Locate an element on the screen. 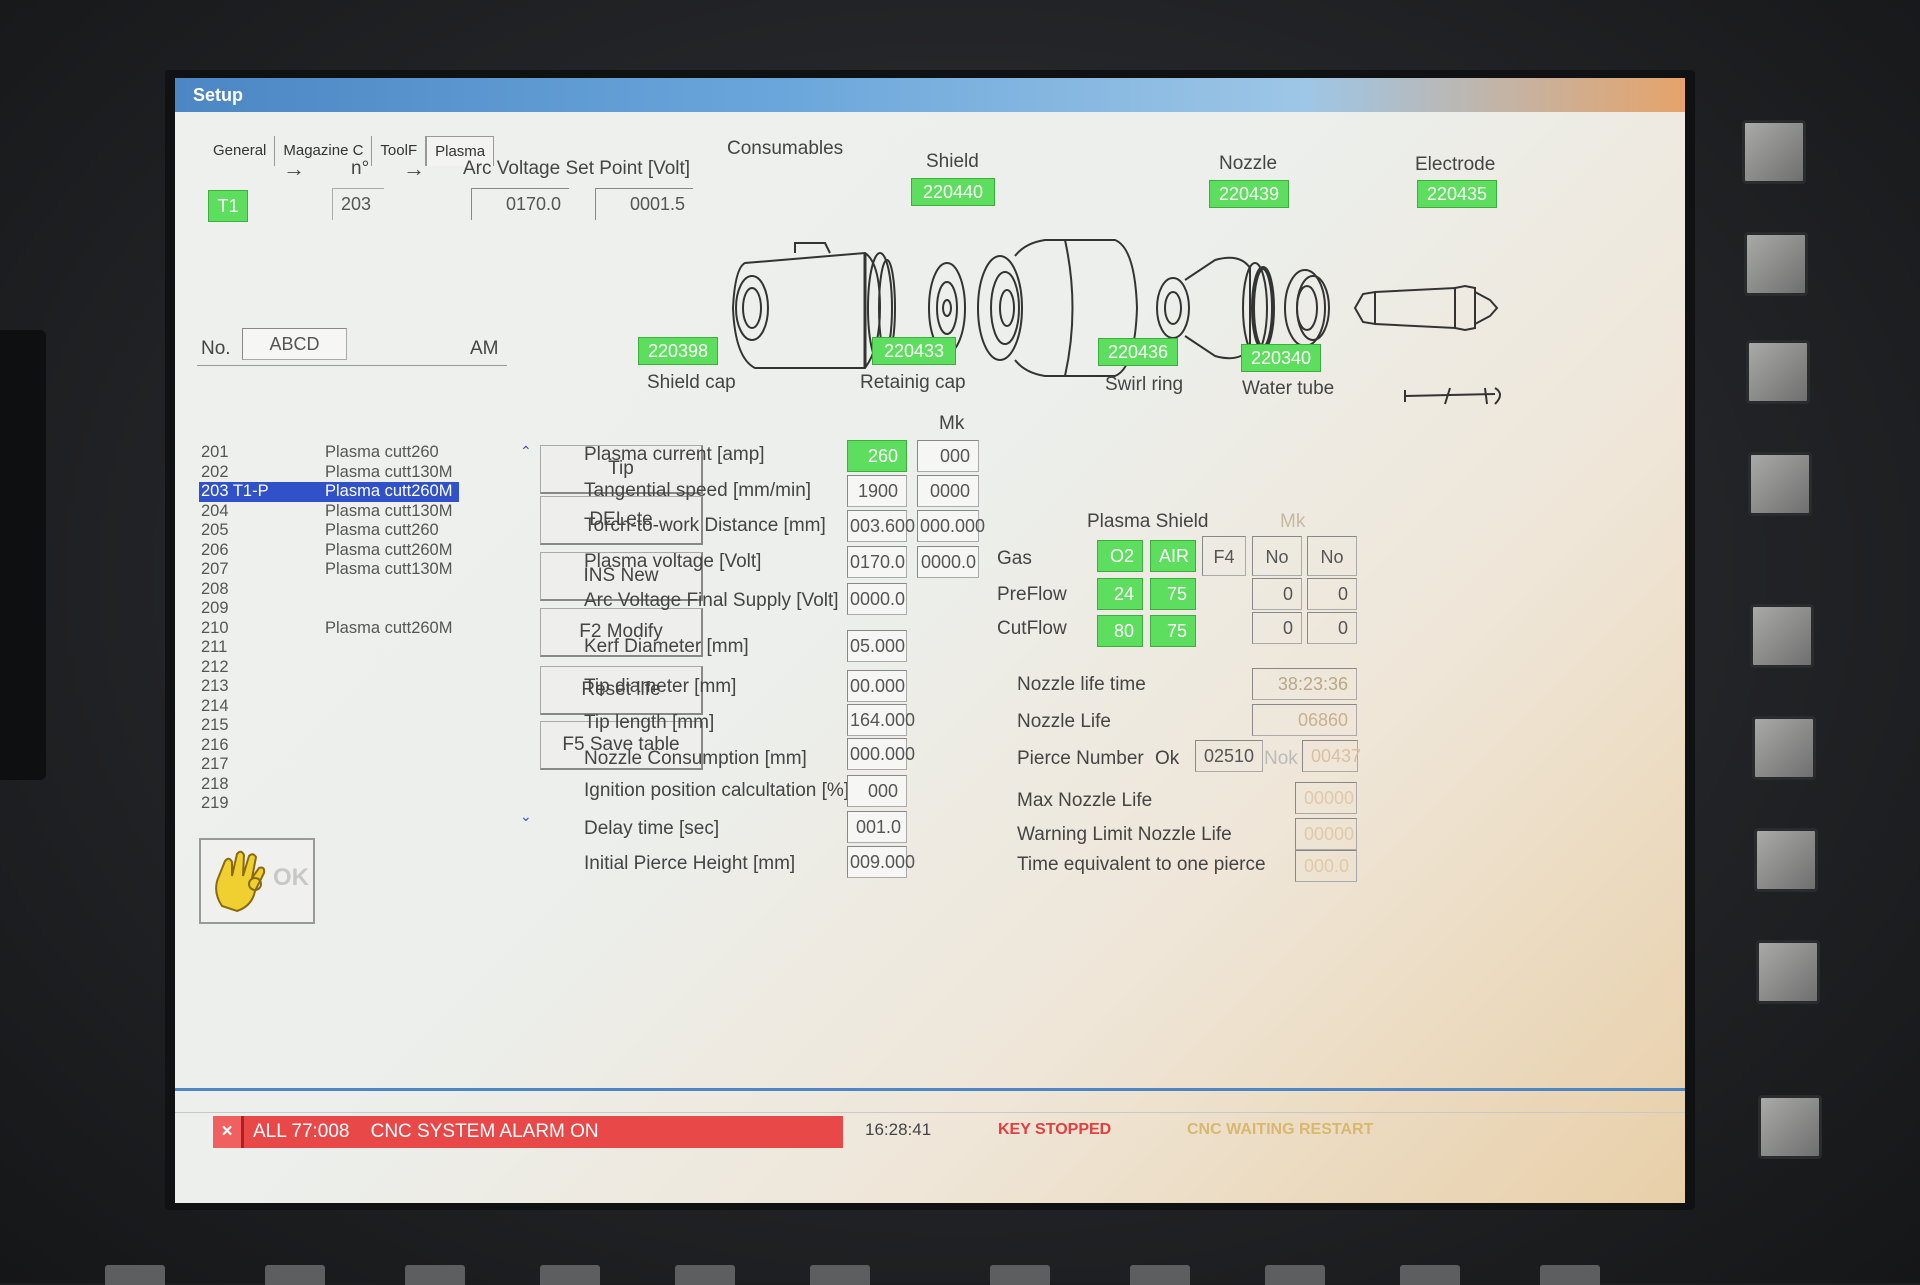  list-item: 204 Plasma cutt130M is located at coordinates (329, 512).